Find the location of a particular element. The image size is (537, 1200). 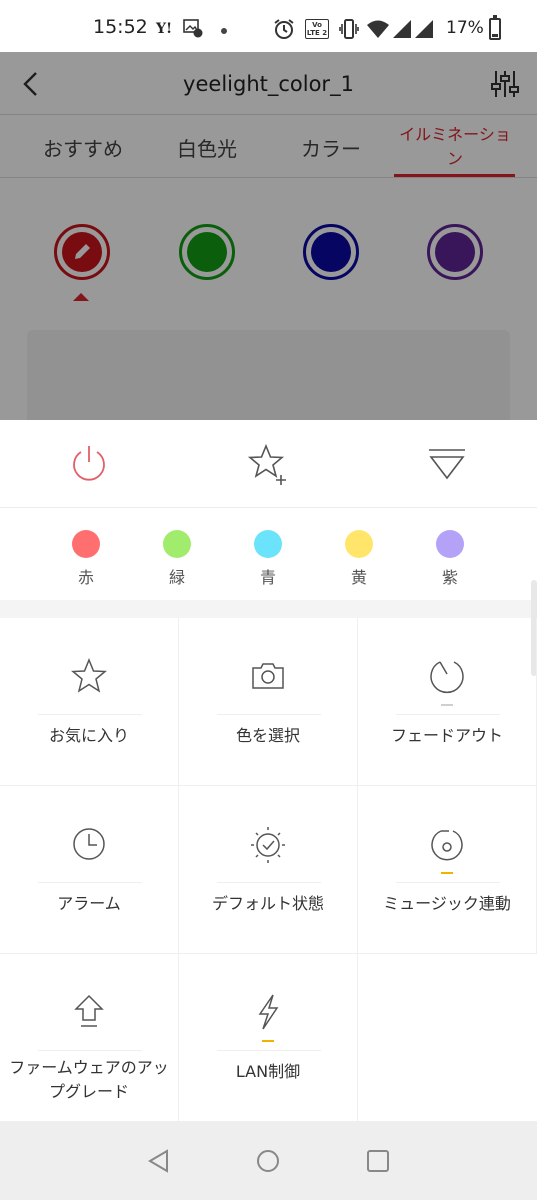

grid-item-default-state: デフォルト状態 is located at coordinates (268, 870).